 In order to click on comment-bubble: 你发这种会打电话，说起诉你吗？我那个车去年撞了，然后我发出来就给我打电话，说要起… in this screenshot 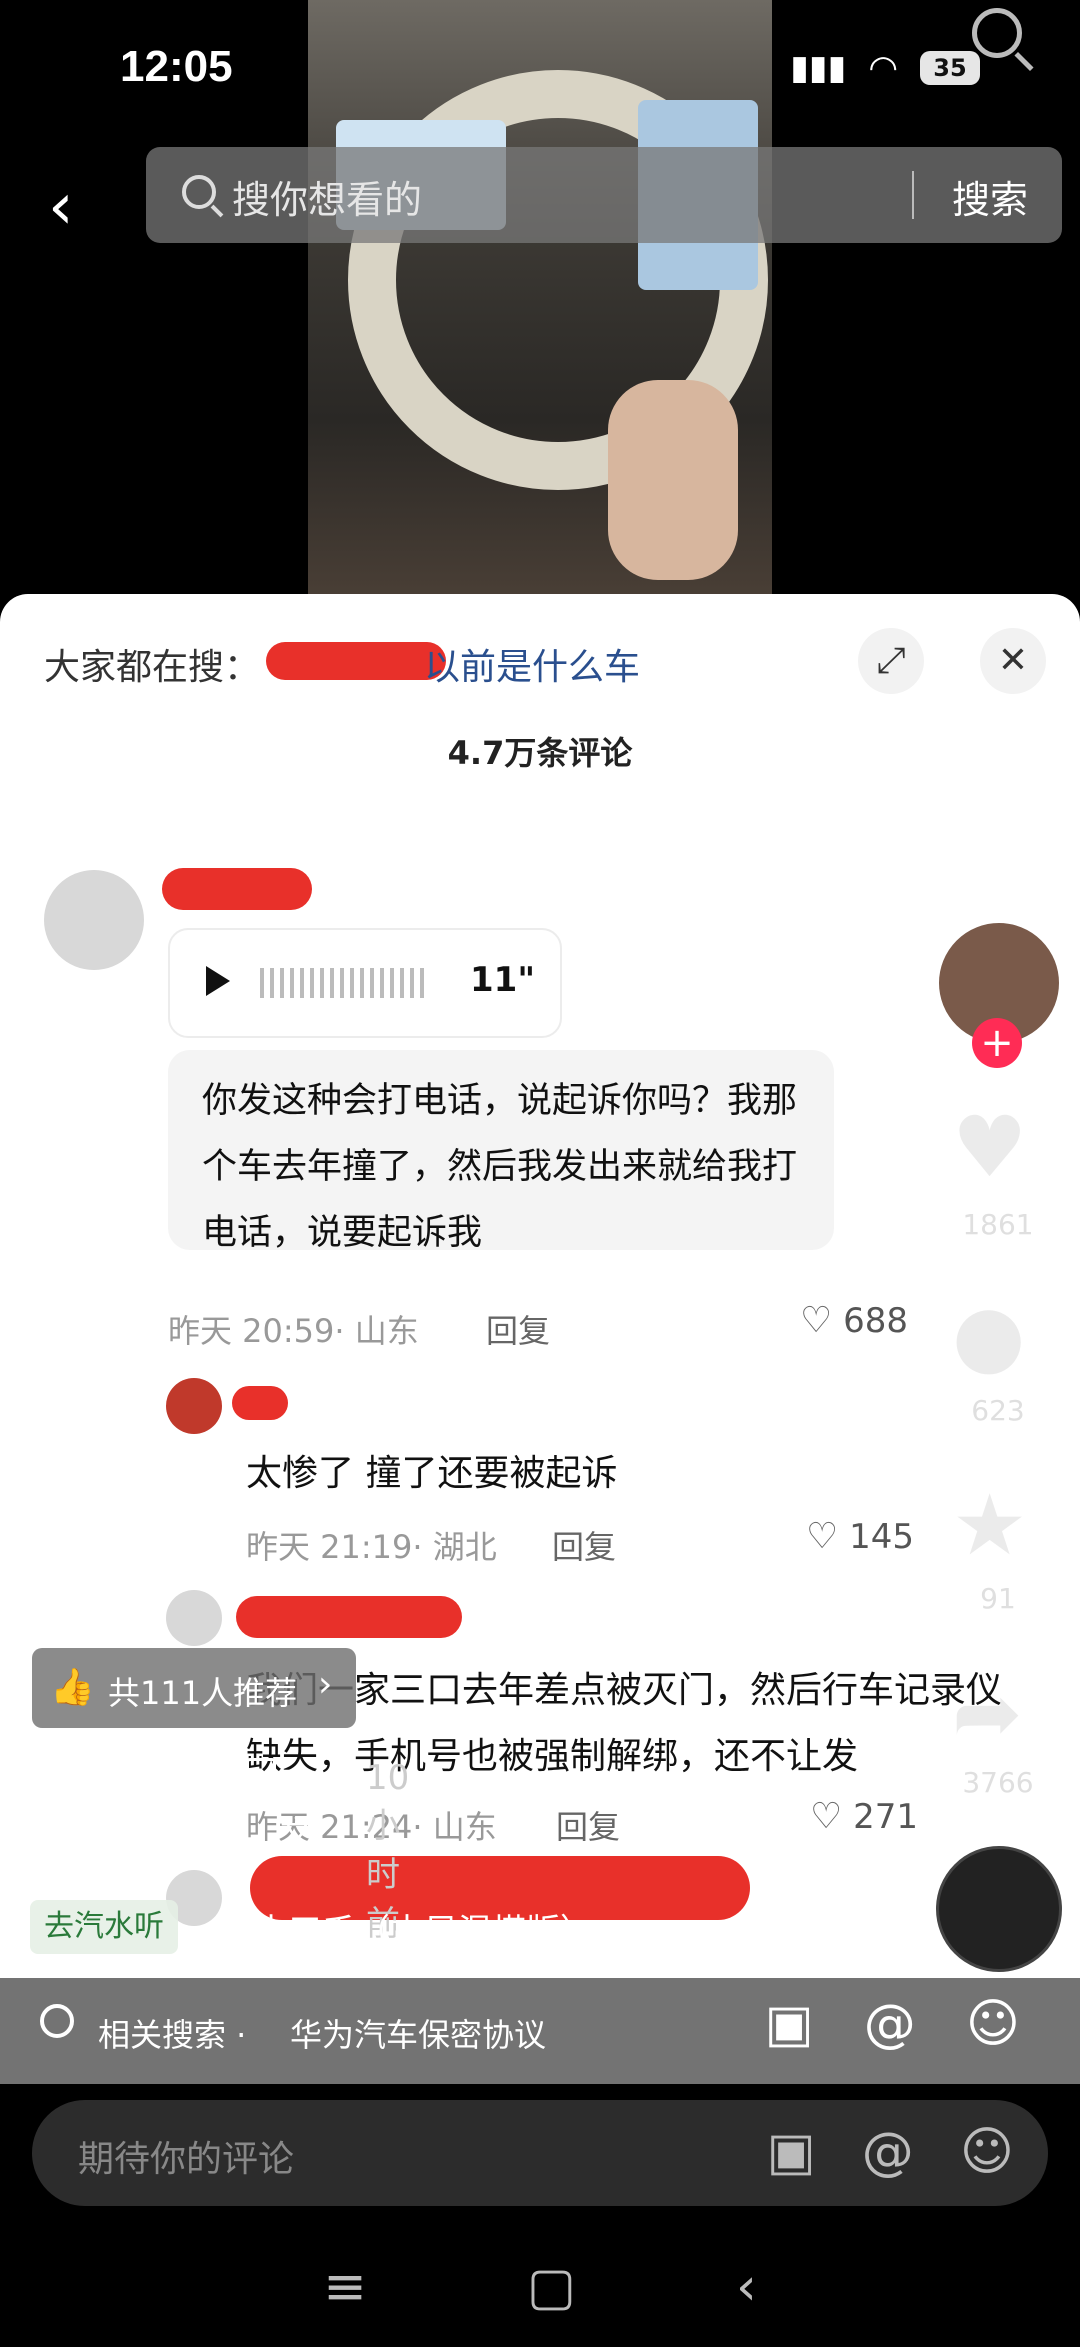, I will do `click(501, 1151)`.